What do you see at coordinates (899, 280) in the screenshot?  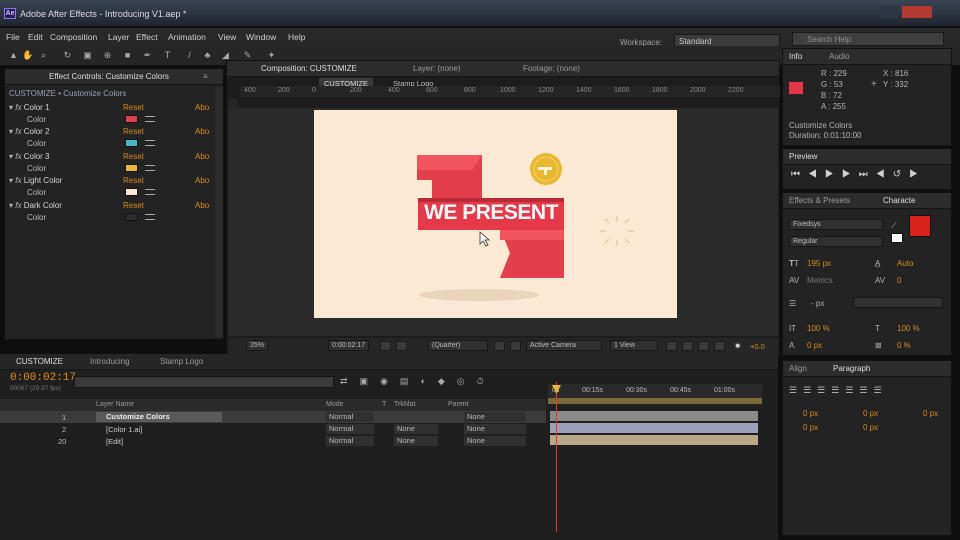 I see `tracking-value: 0` at bounding box center [899, 280].